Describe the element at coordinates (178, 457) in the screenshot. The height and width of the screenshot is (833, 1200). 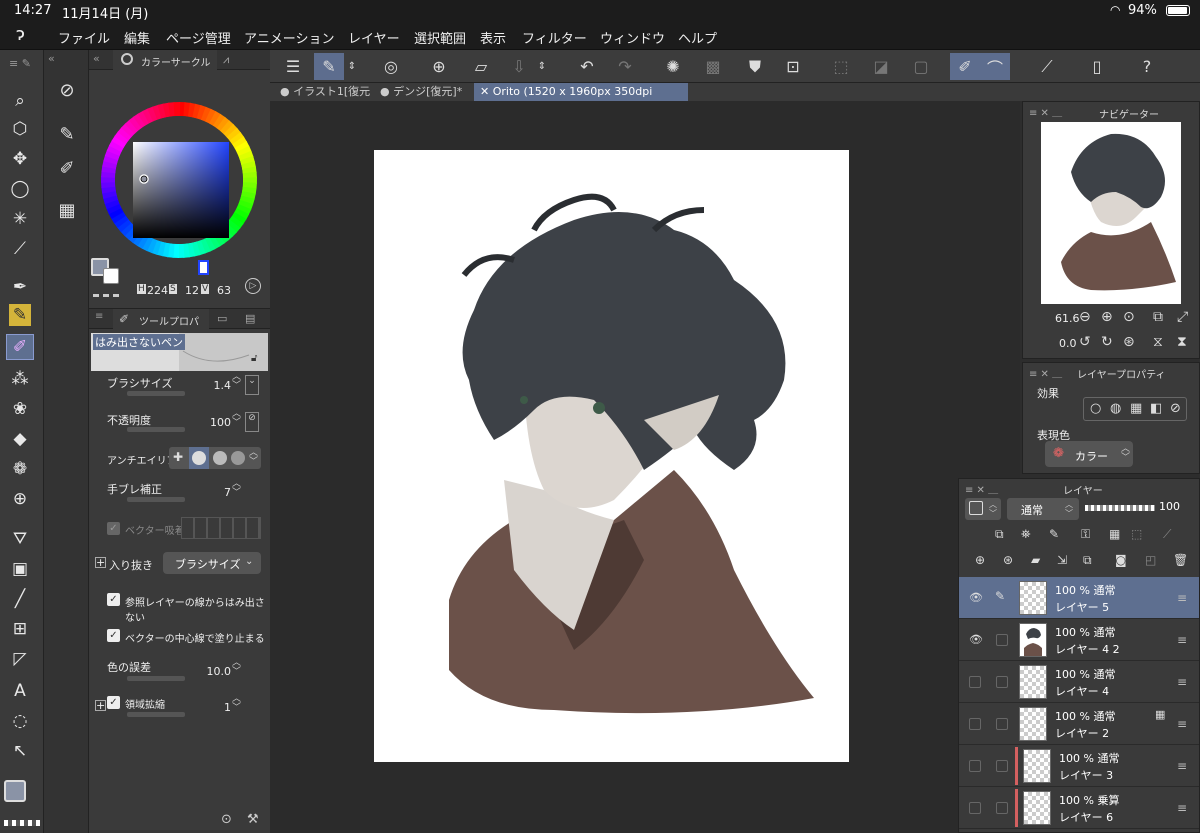
I see `antialias-none-icon: ✚` at that location.